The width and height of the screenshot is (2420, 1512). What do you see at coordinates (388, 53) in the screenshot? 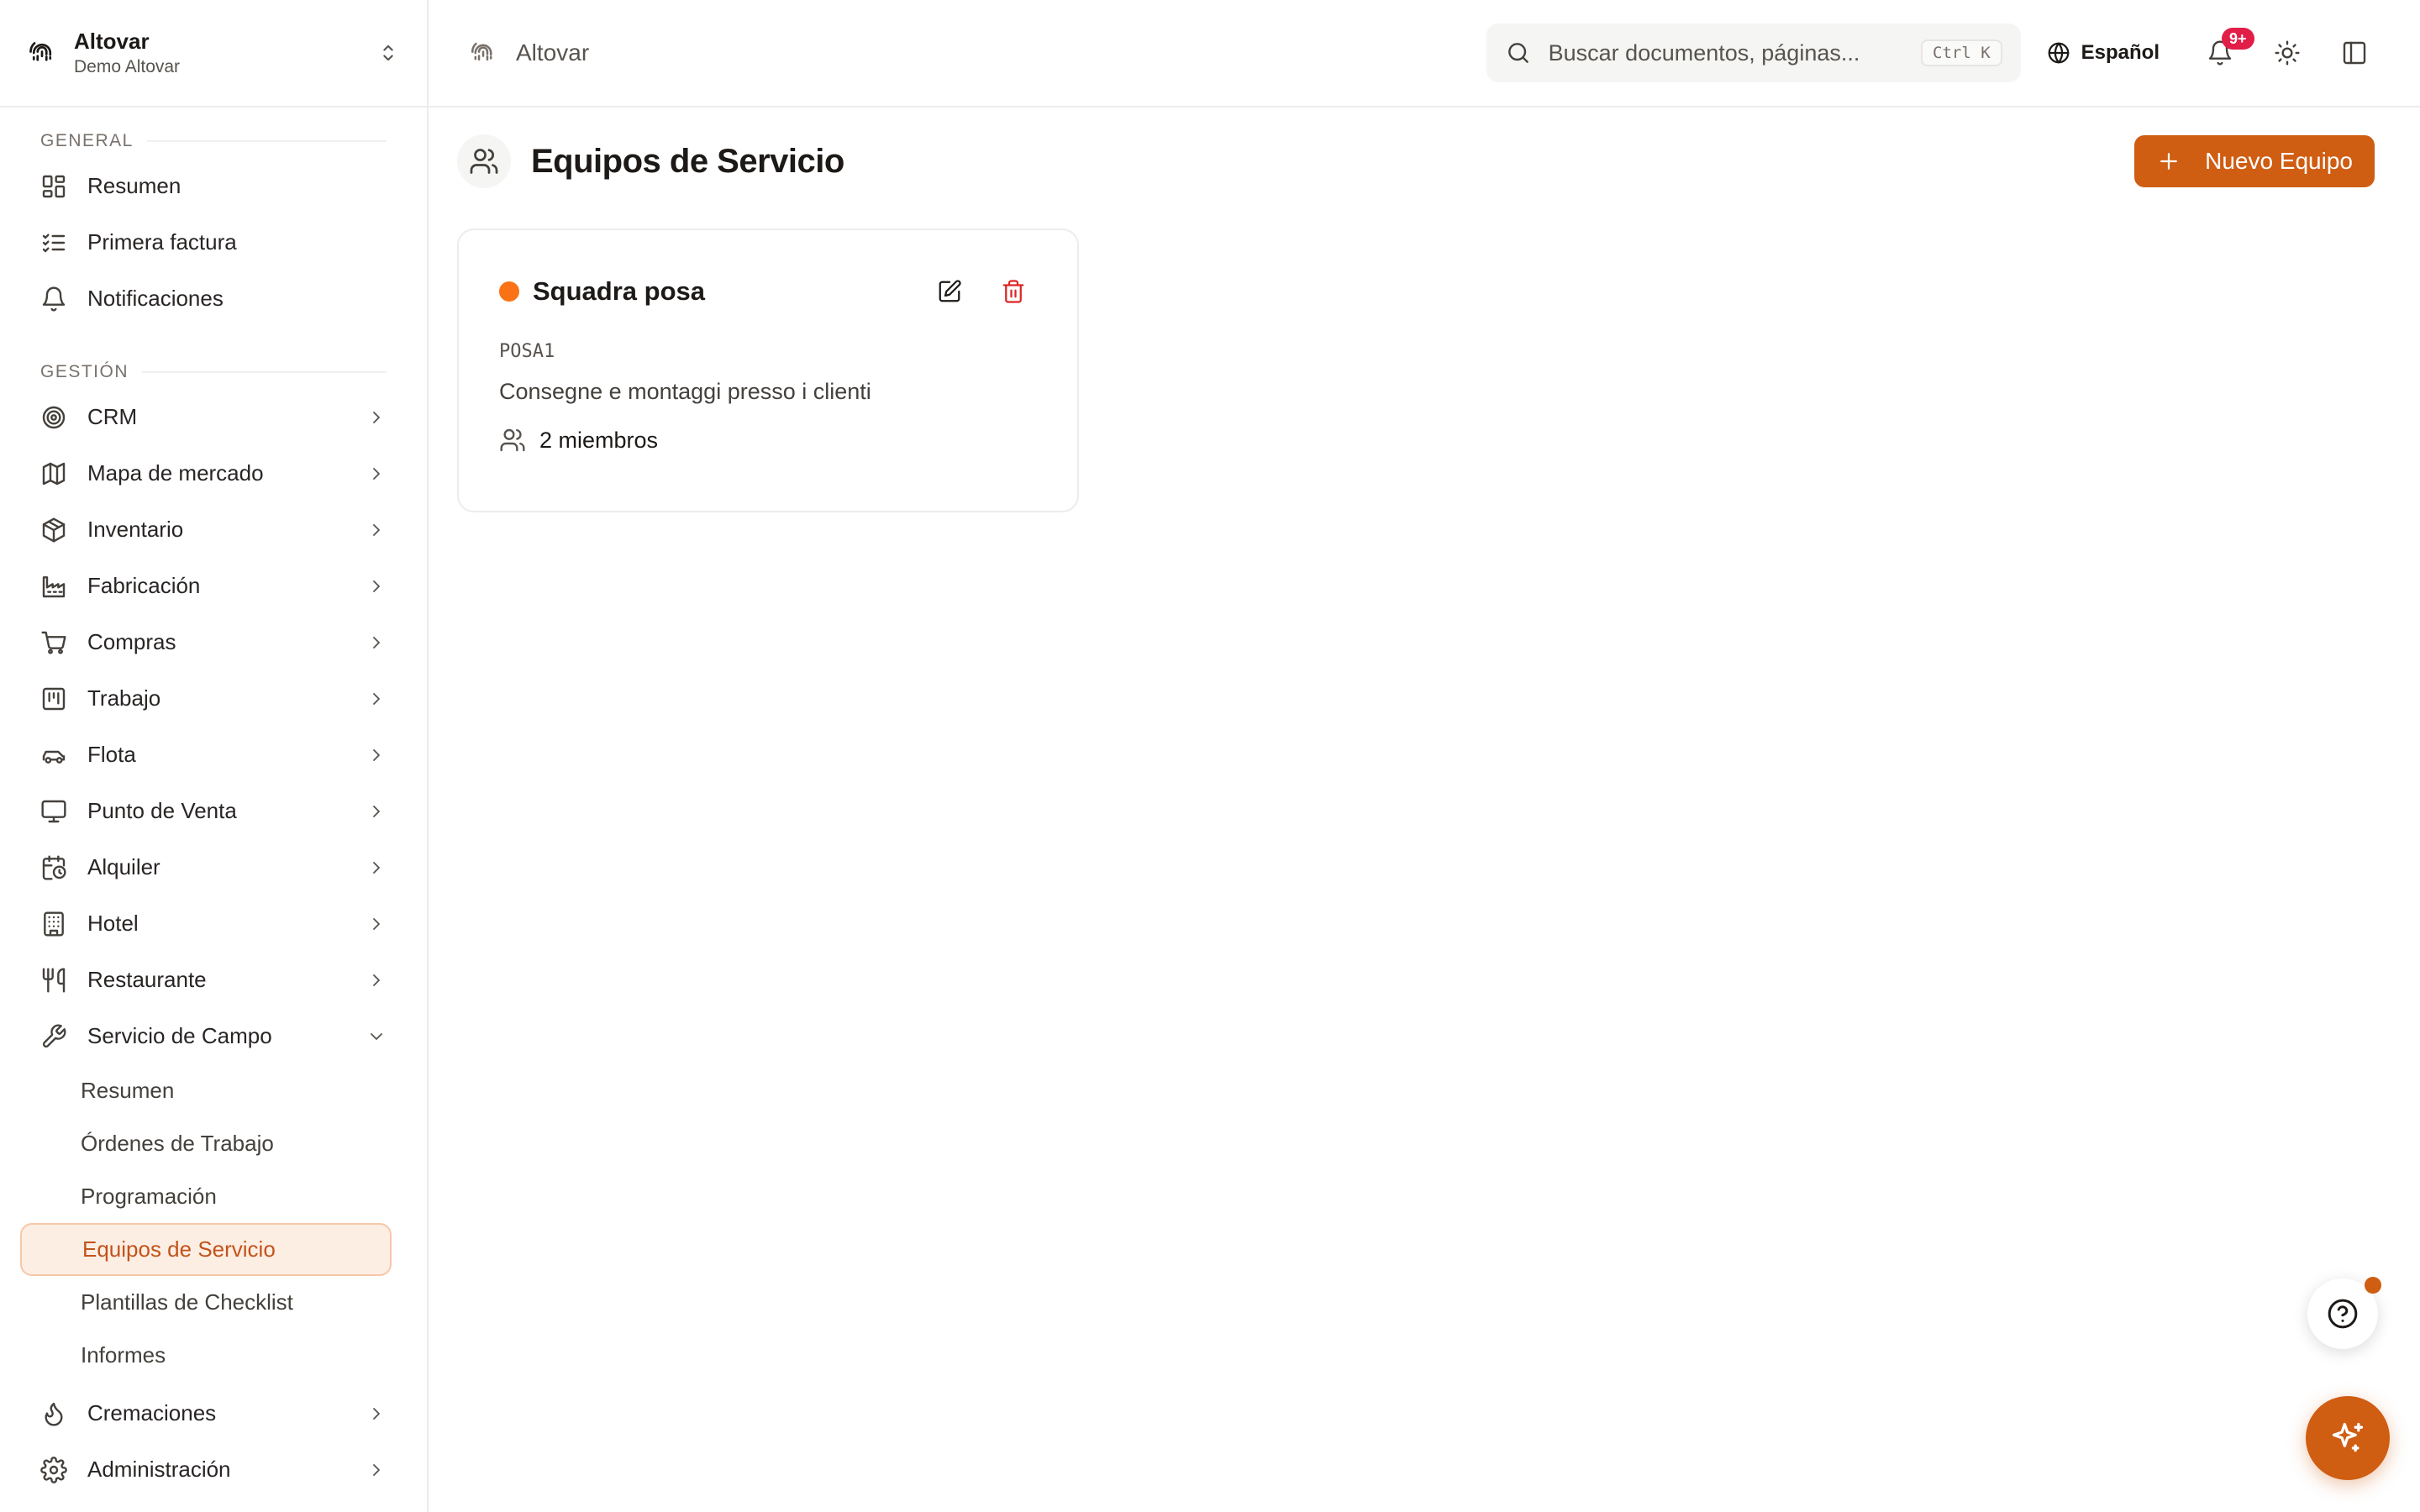
I see `chevrons-up-down-icon` at bounding box center [388, 53].